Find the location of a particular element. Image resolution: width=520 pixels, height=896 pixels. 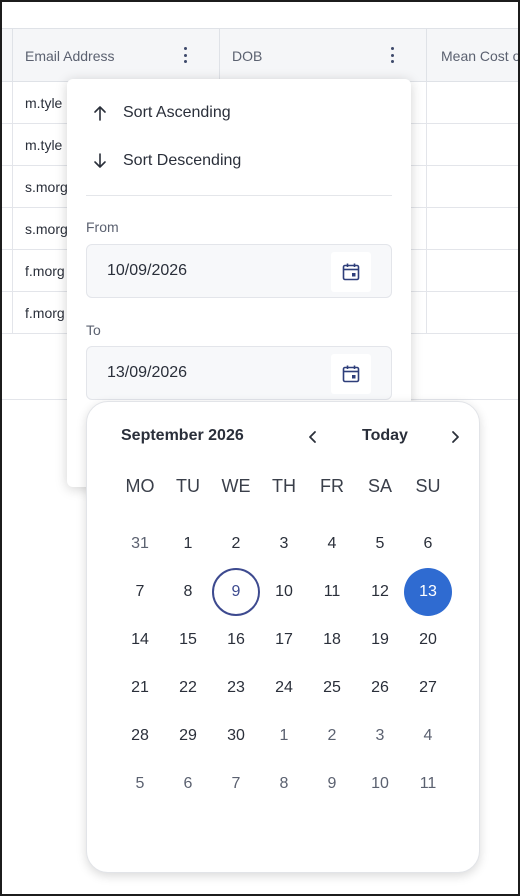

column-header-email: Email Address is located at coordinates (116, 55).